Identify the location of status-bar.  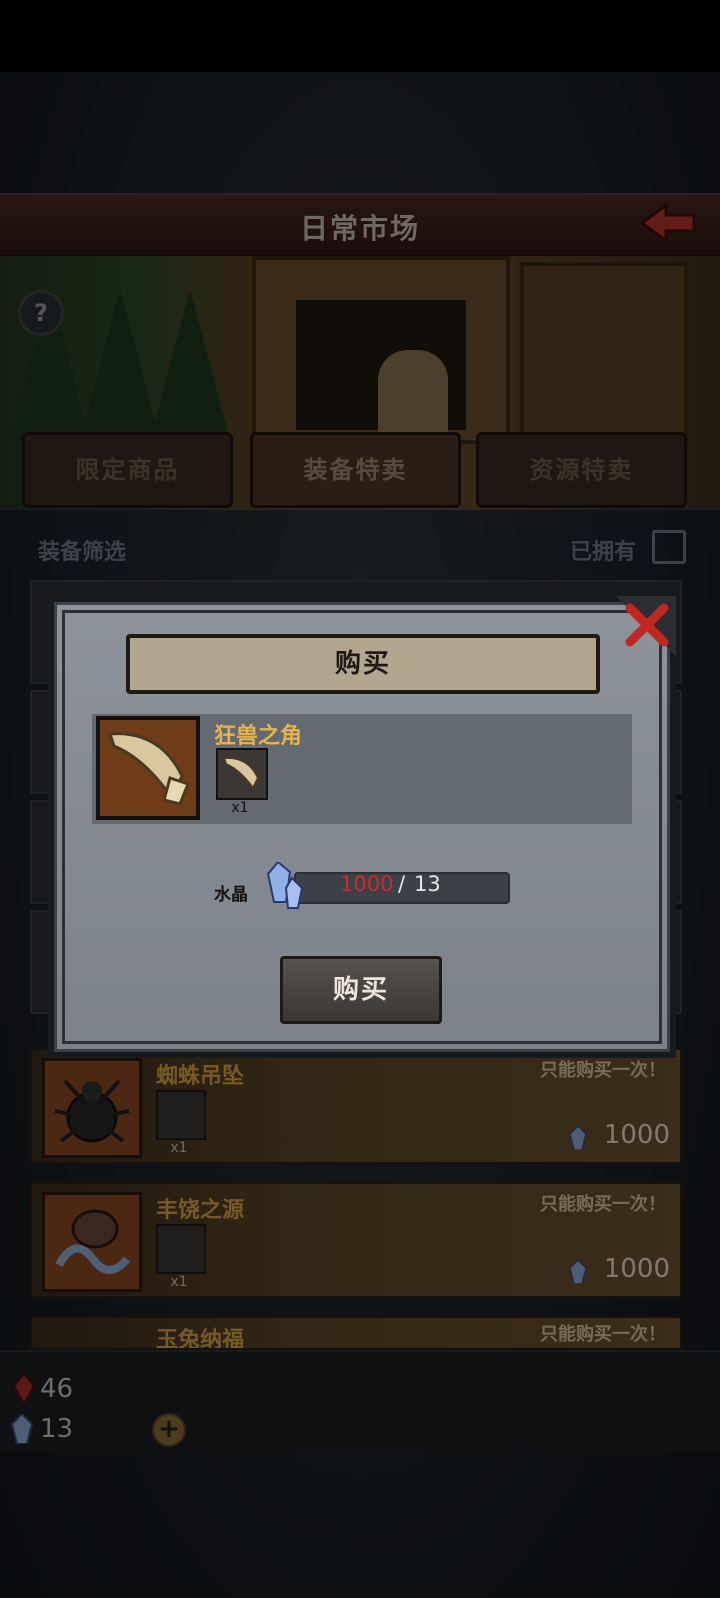
(360, 36).